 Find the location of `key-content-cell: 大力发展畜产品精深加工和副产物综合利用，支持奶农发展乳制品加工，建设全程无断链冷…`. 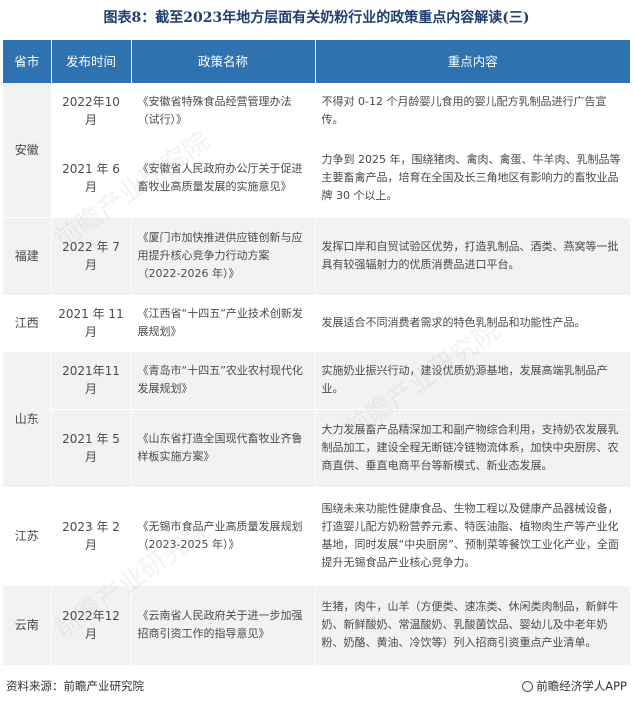

key-content-cell: 大力发展畜产品精深加工和副产物综合利用，支持奶农发展乳制品加工，建设全程无断链冷… is located at coordinates (472, 448).